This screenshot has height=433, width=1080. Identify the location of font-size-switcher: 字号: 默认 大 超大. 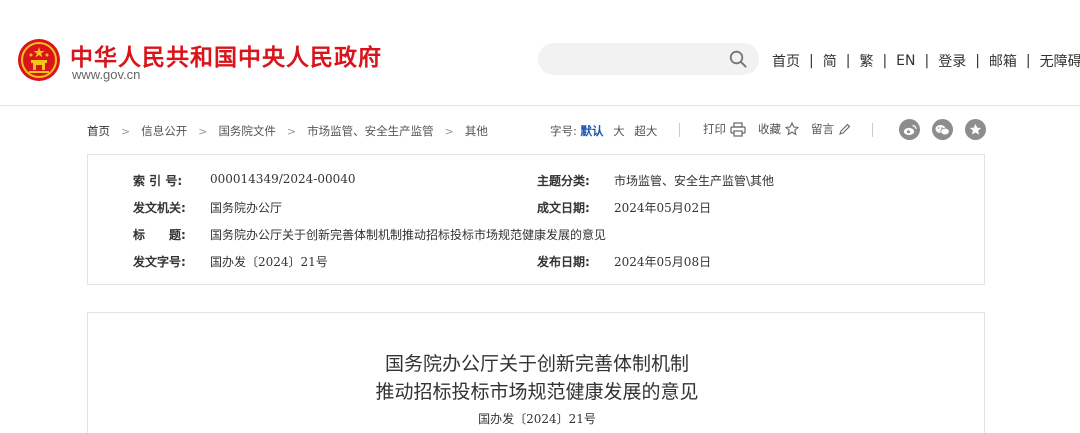
(603, 131).